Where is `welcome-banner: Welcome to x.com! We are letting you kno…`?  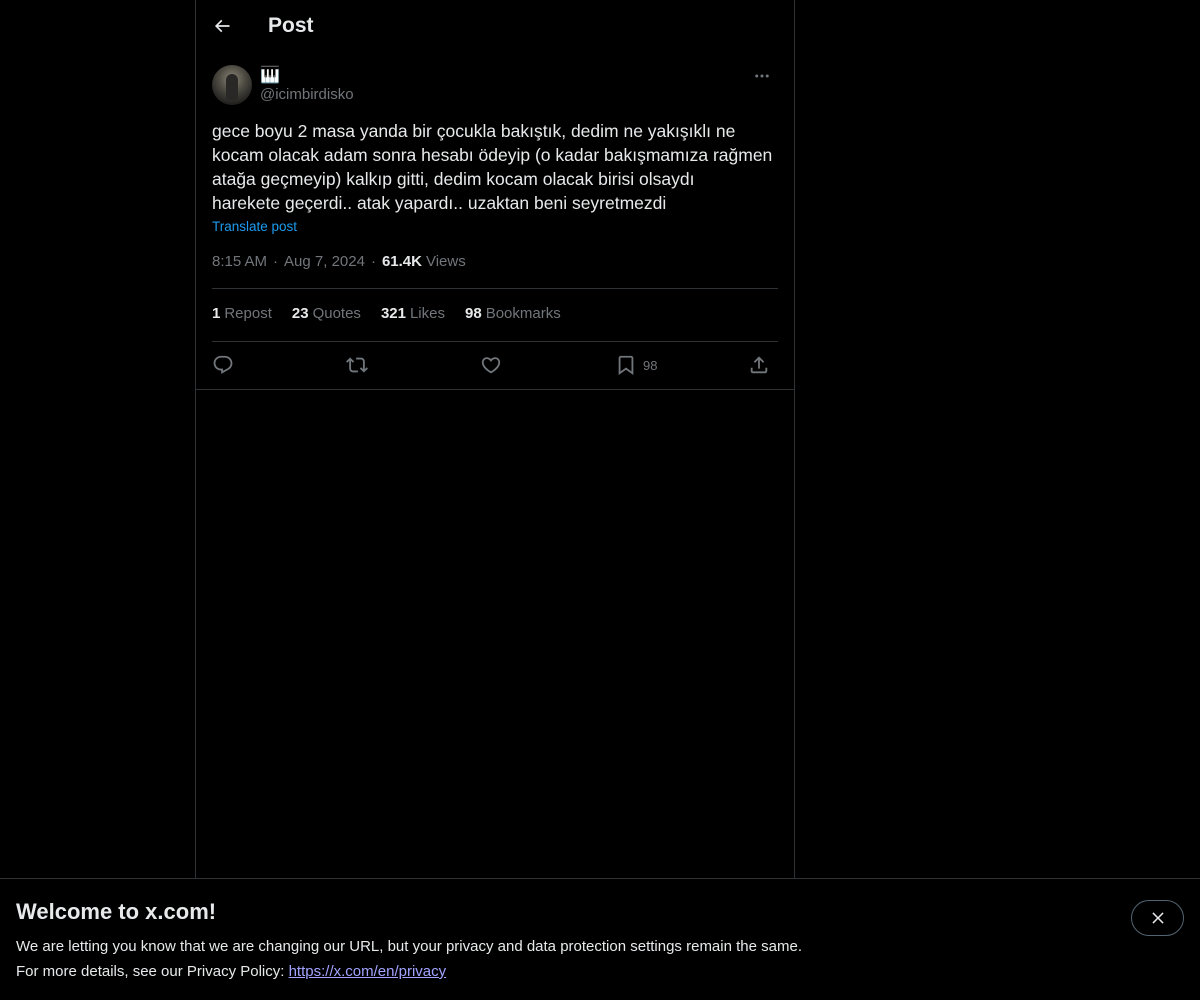 welcome-banner: Welcome to x.com! We are letting you kno… is located at coordinates (600, 939).